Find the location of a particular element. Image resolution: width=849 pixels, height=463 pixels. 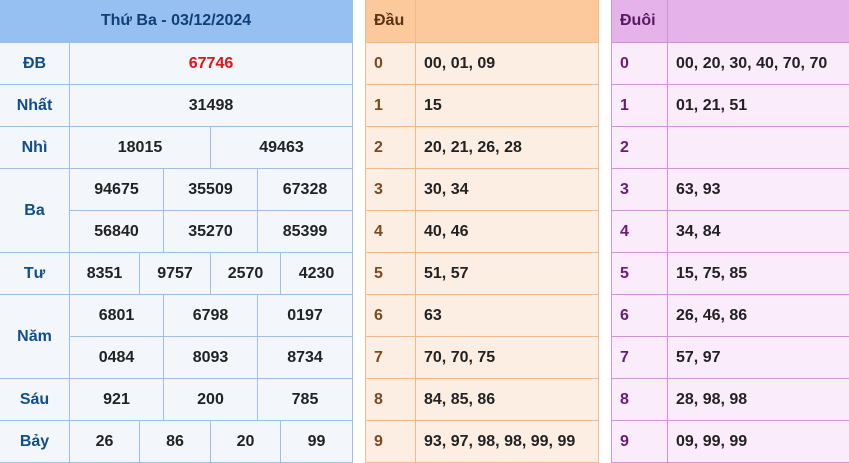

tail-digit: 9 is located at coordinates (640, 442).